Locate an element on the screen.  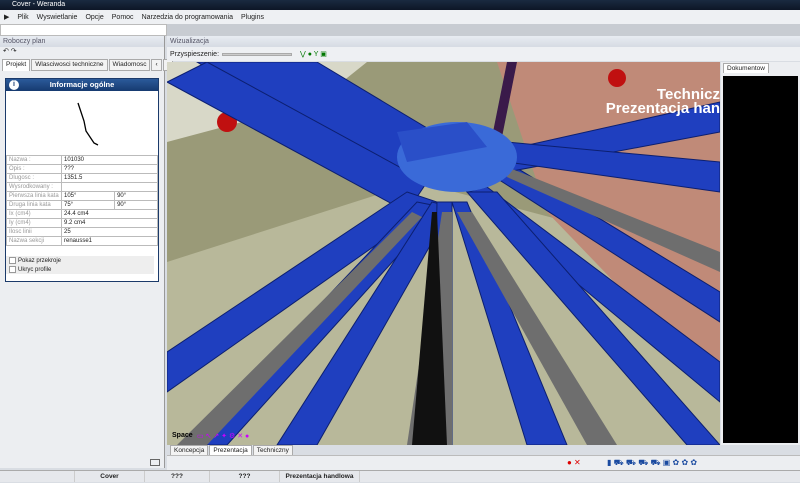
table-row: Iy (cm4) 9.2 cm4 is located at coordinates (82, 223).